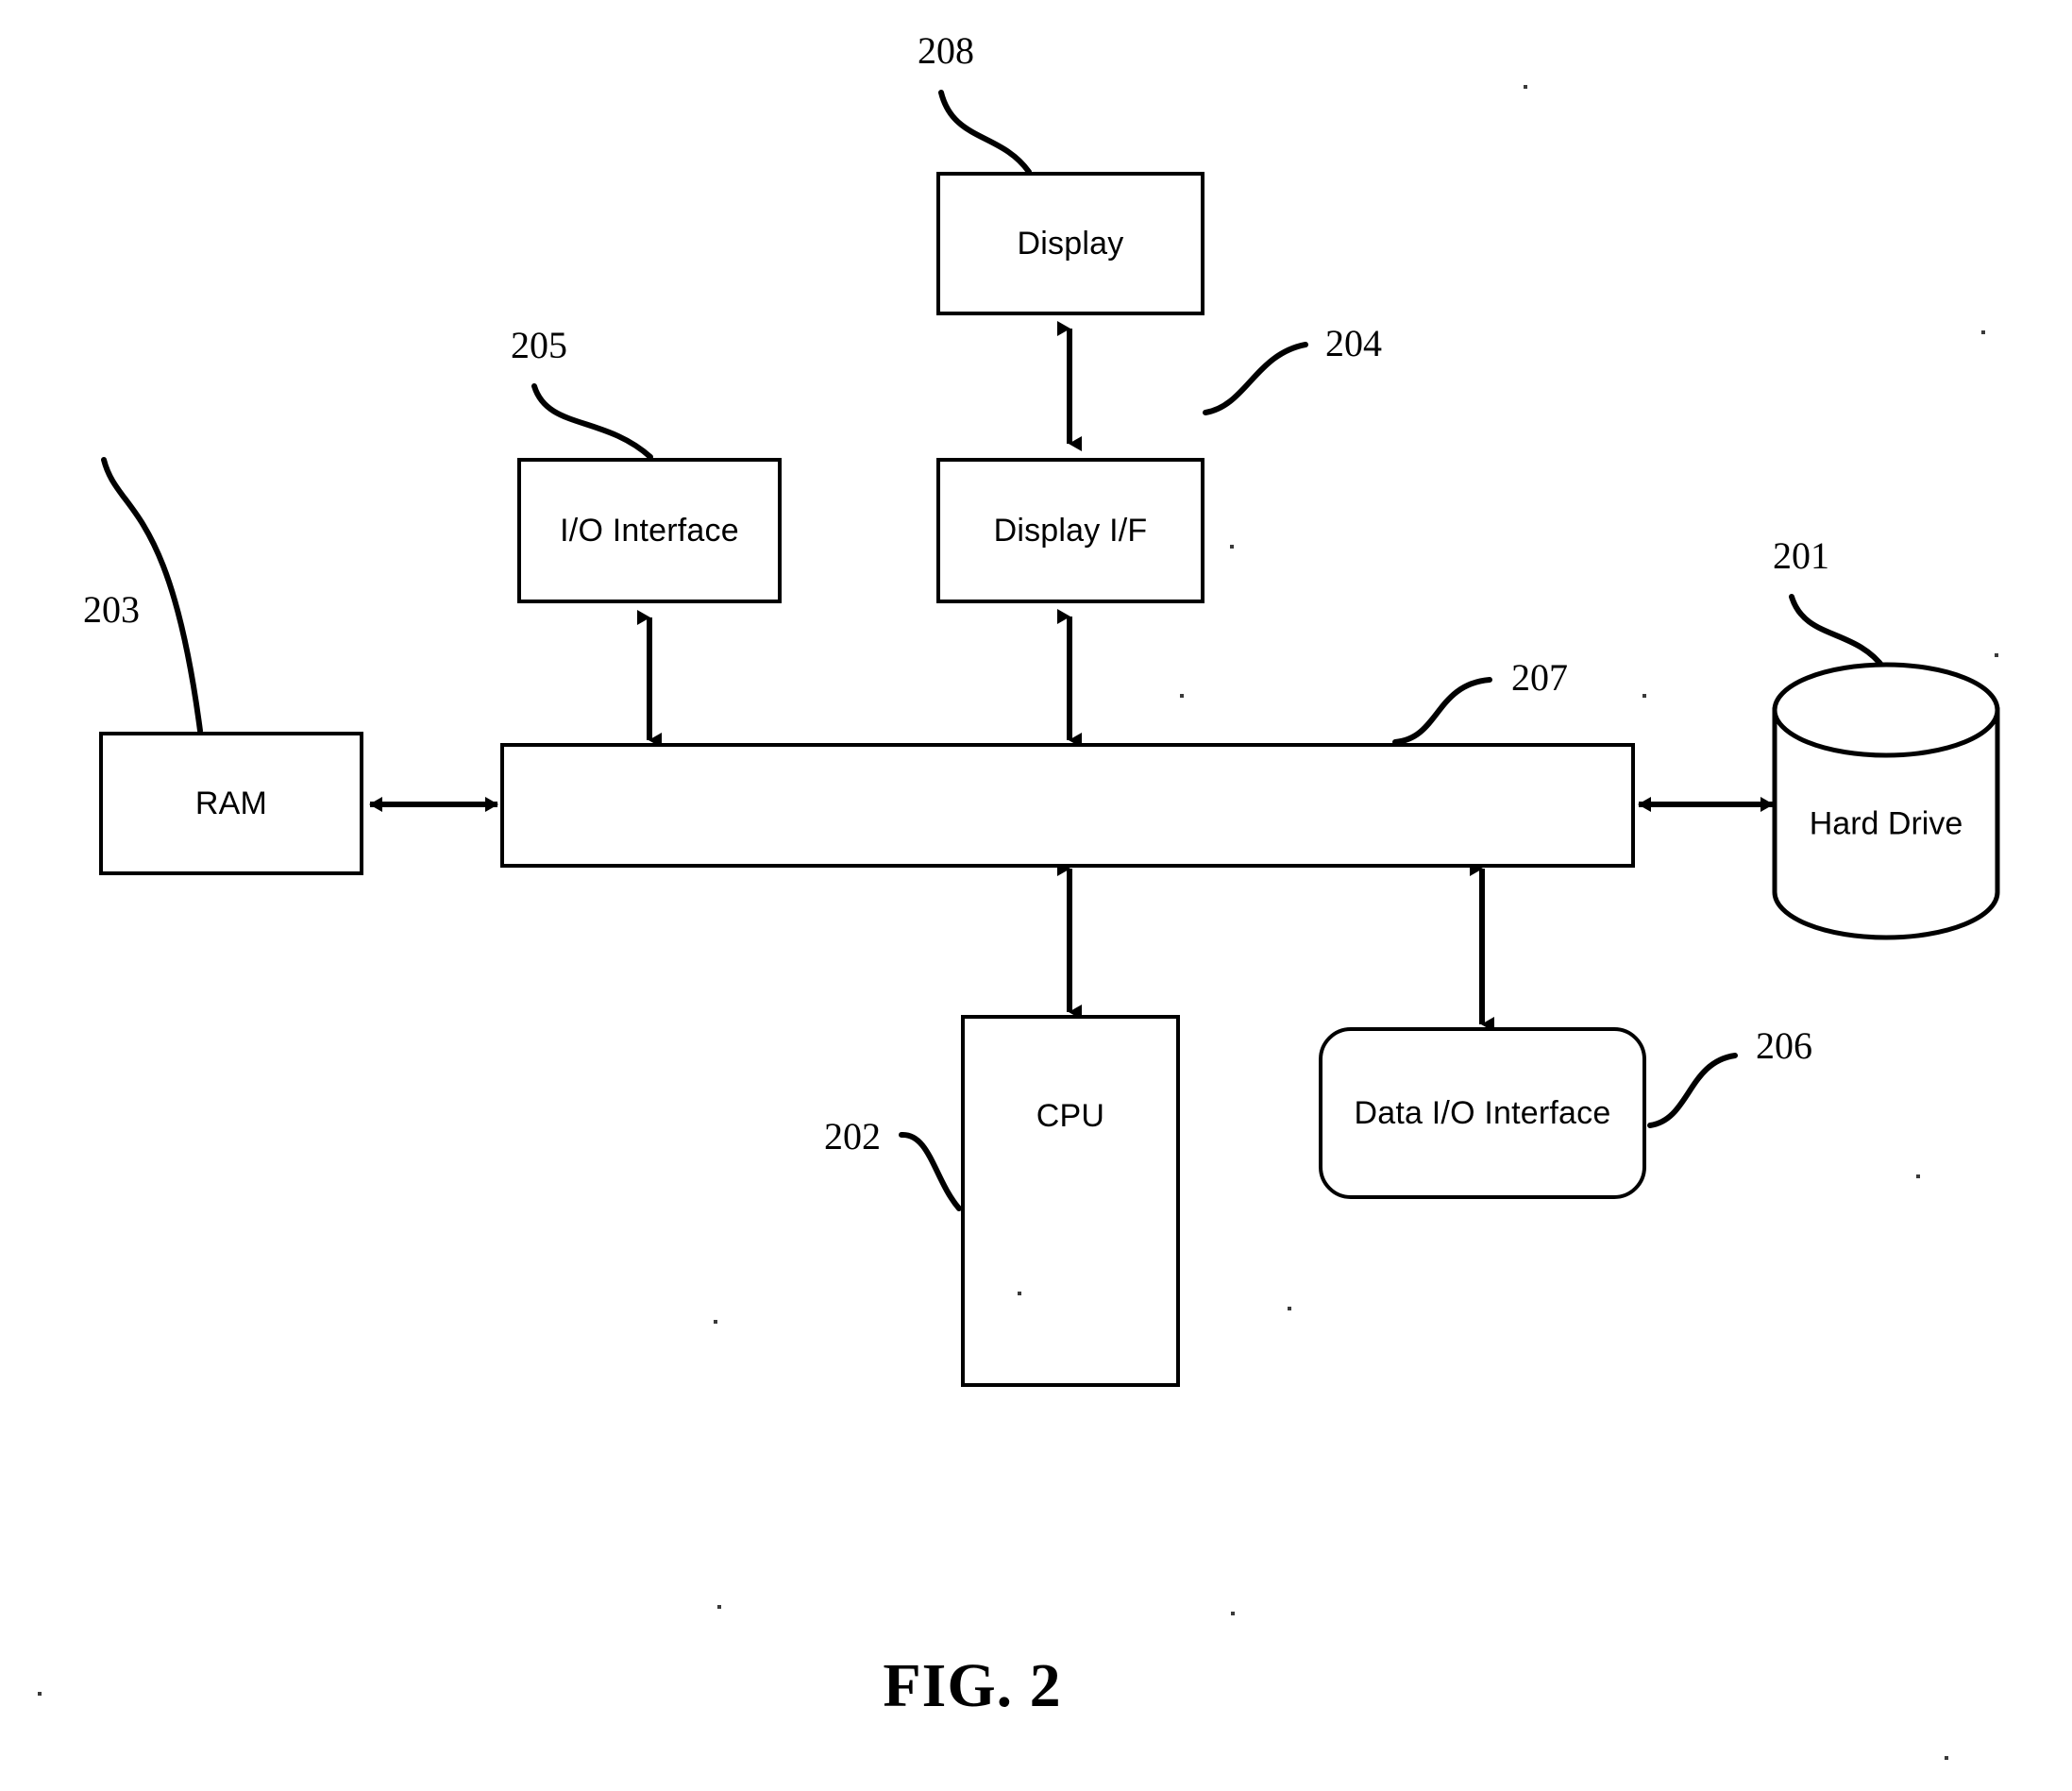  Describe the element at coordinates (1784, 1045) in the screenshot. I see `reference-numeral-206: 206` at that location.